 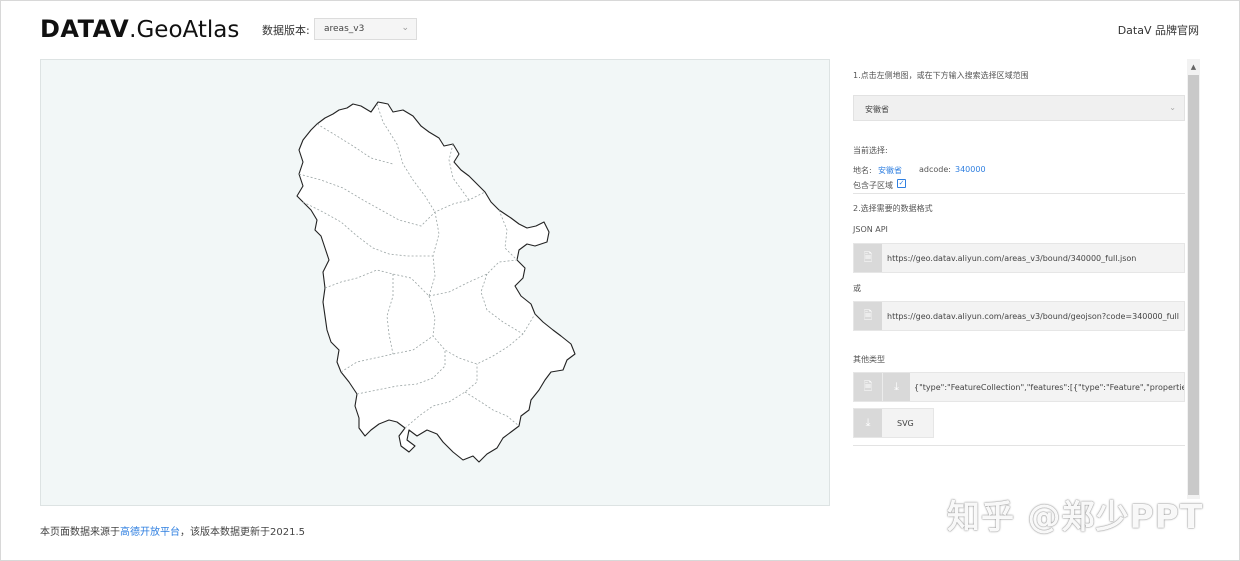 I want to click on svg-label: SVG, so click(x=905, y=423).